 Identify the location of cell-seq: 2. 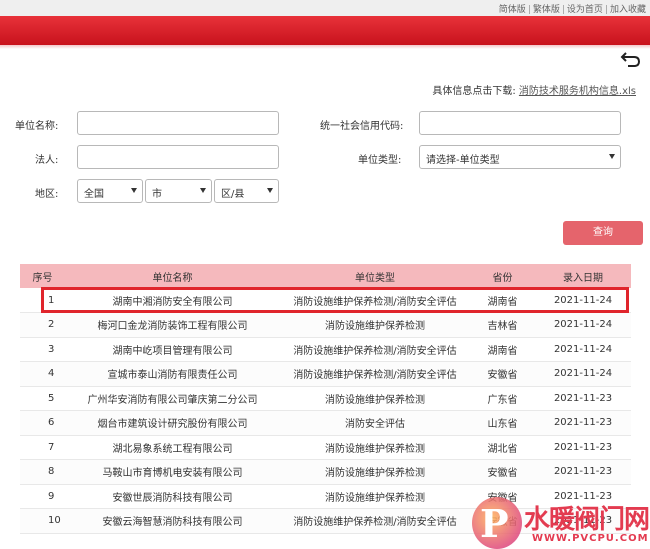
(42, 325).